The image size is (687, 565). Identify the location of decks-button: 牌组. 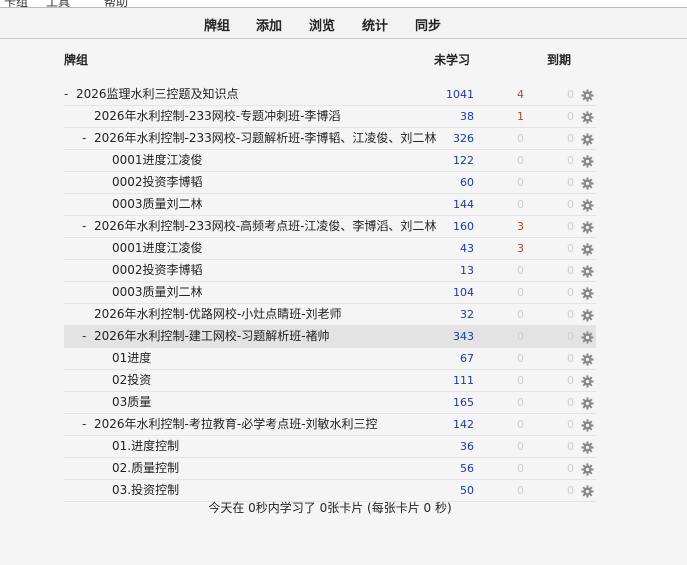
(217, 24).